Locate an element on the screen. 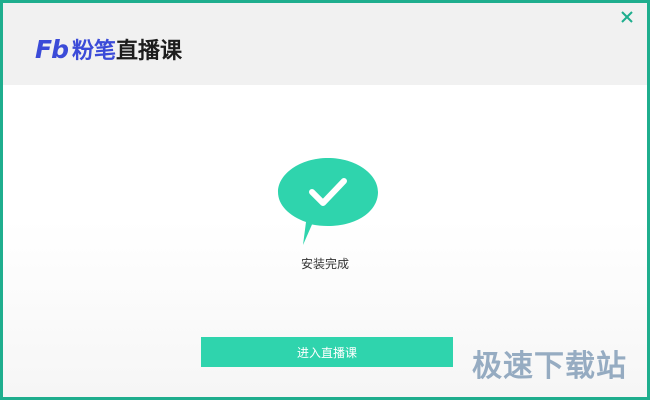 The image size is (650, 400). watermark: 极速下载站 is located at coordinates (549, 366).